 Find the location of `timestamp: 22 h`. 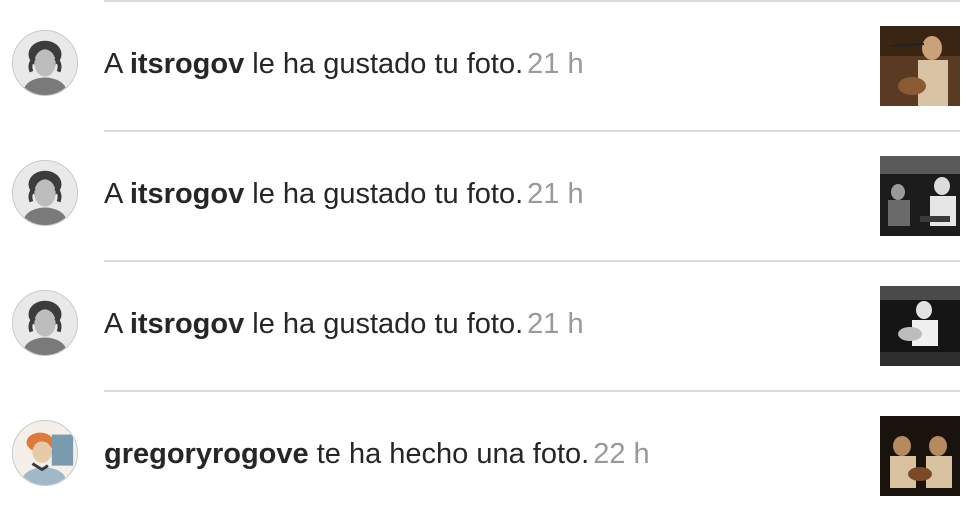

timestamp: 22 h is located at coordinates (621, 454).